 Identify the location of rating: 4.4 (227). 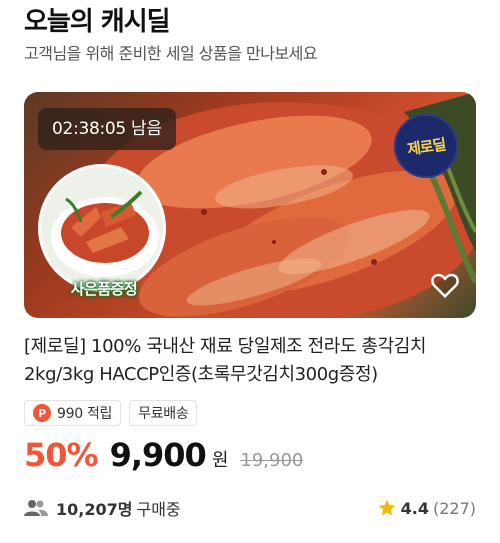
(426, 508).